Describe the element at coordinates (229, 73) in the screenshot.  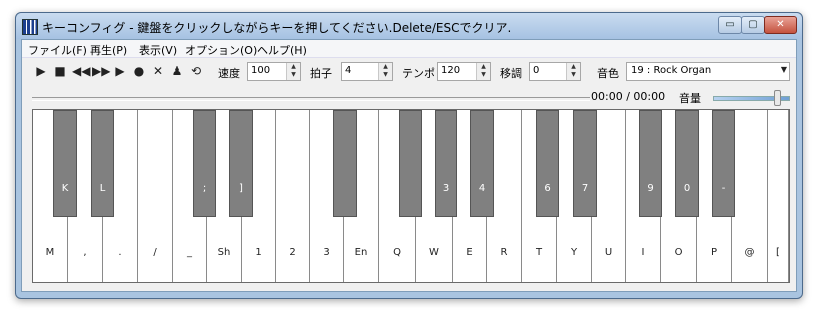
I see `speed-label: 速度` at that location.